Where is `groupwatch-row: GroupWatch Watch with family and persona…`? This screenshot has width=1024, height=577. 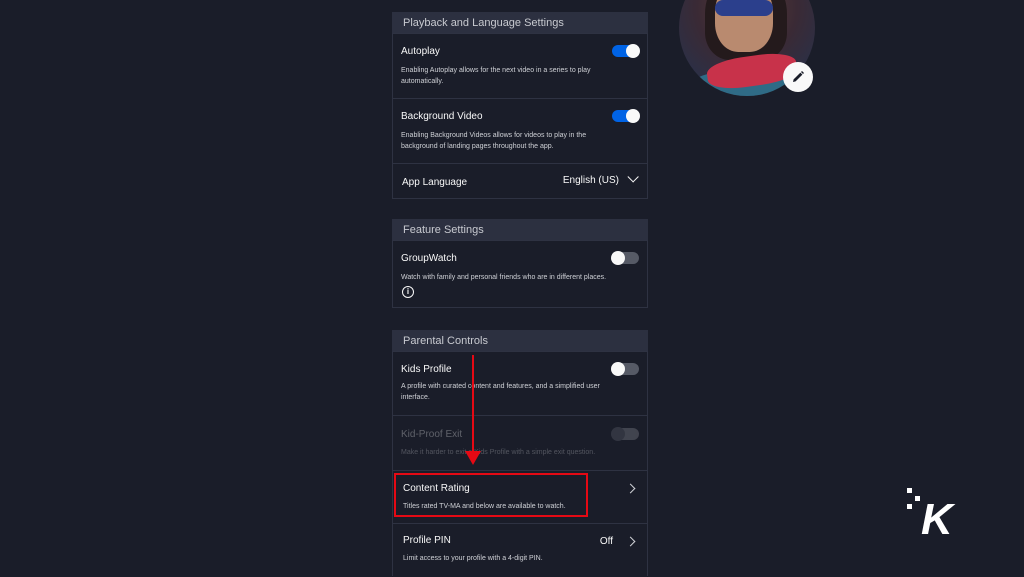
groupwatch-row: GroupWatch Watch with family and persona… is located at coordinates (520, 275).